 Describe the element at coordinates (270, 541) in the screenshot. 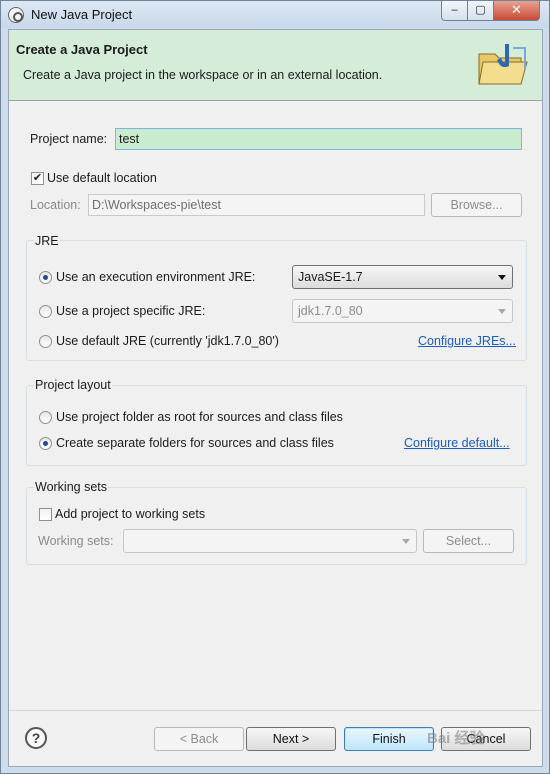

I see `working-sets-select` at that location.